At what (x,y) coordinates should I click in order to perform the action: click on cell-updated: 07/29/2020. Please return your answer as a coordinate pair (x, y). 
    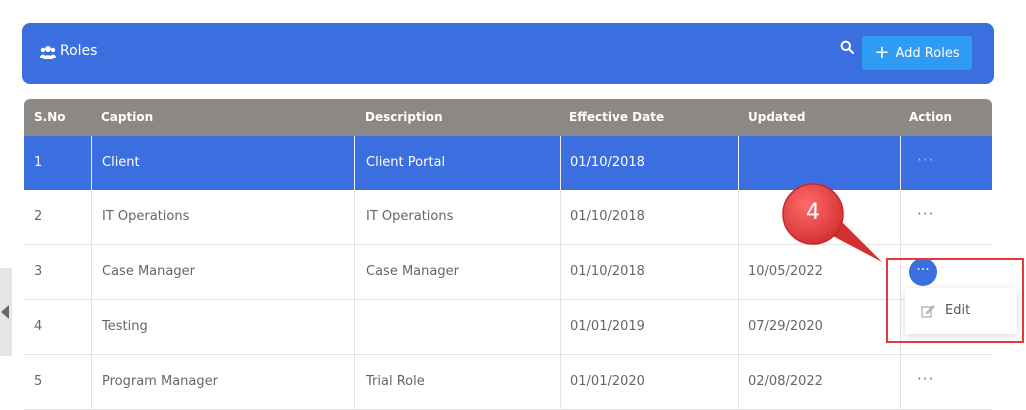
    Looking at the image, I should click on (785, 326).